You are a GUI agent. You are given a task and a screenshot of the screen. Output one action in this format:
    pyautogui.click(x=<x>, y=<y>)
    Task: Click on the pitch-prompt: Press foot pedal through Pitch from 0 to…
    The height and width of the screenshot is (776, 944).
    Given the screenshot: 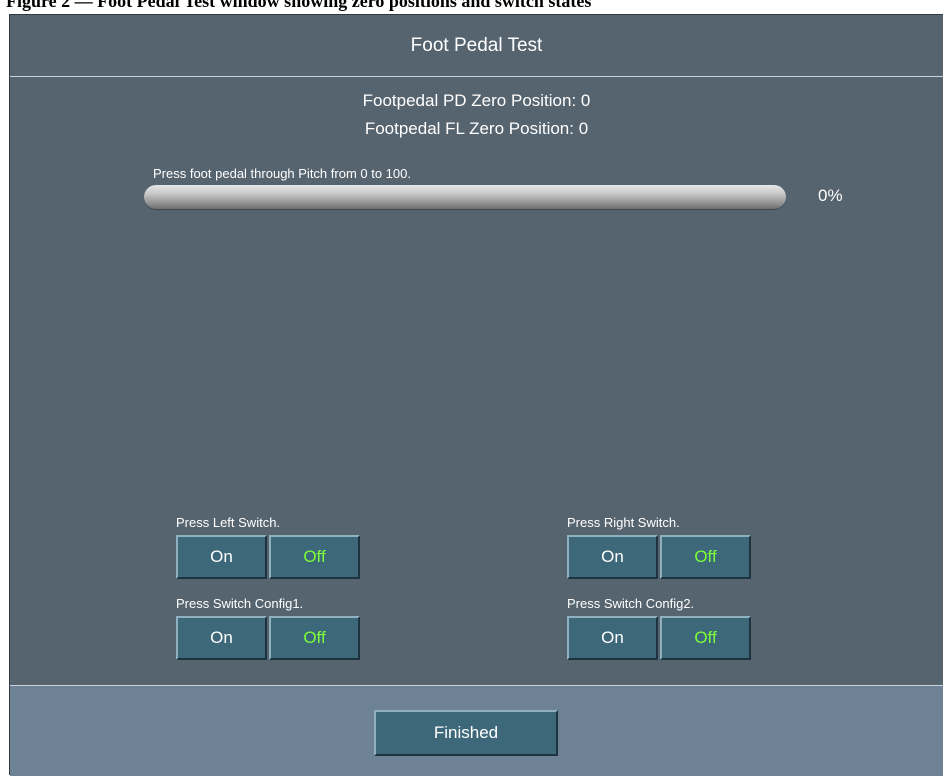 What is the action you would take?
    pyautogui.click(x=282, y=173)
    